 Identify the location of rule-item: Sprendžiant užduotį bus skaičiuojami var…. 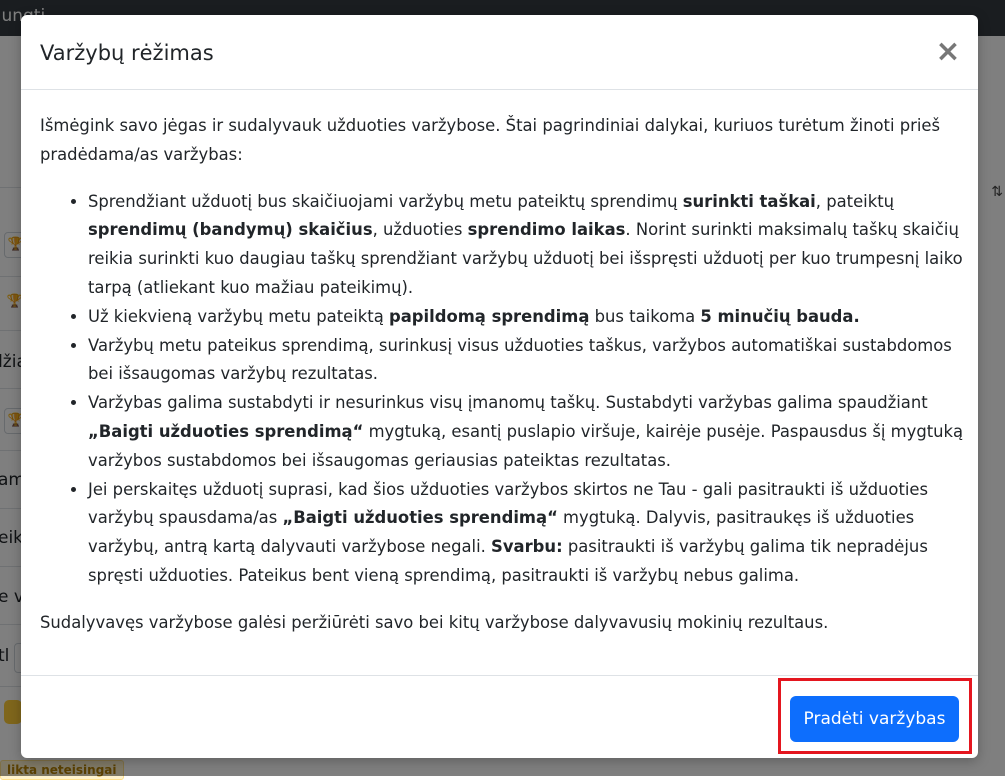
(526, 245).